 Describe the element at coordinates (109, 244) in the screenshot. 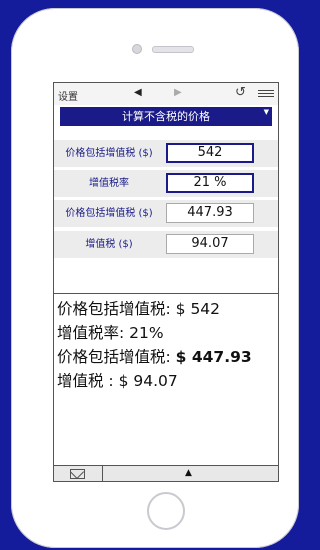

I see `row-label: 增值税 ($)` at that location.